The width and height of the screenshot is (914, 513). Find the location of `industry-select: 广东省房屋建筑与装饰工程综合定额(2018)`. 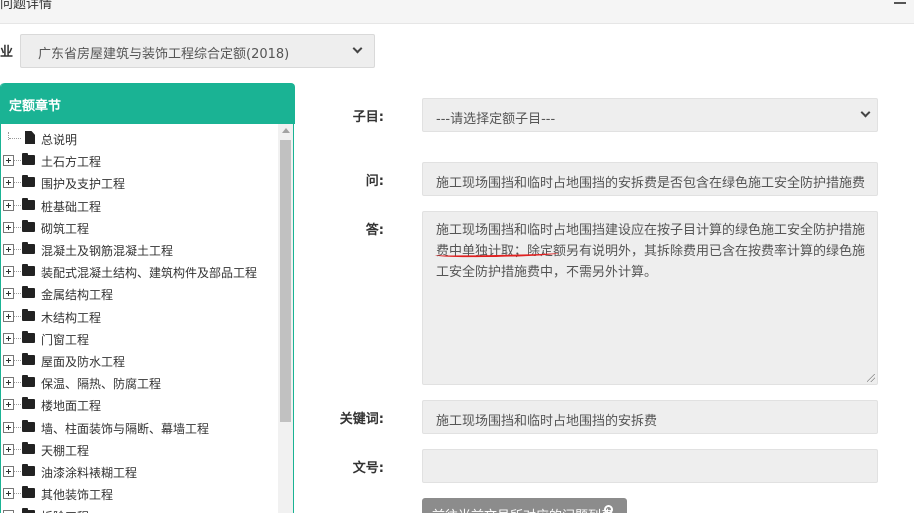

industry-select: 广东省房屋建筑与装饰工程综合定额(2018) is located at coordinates (197, 51).